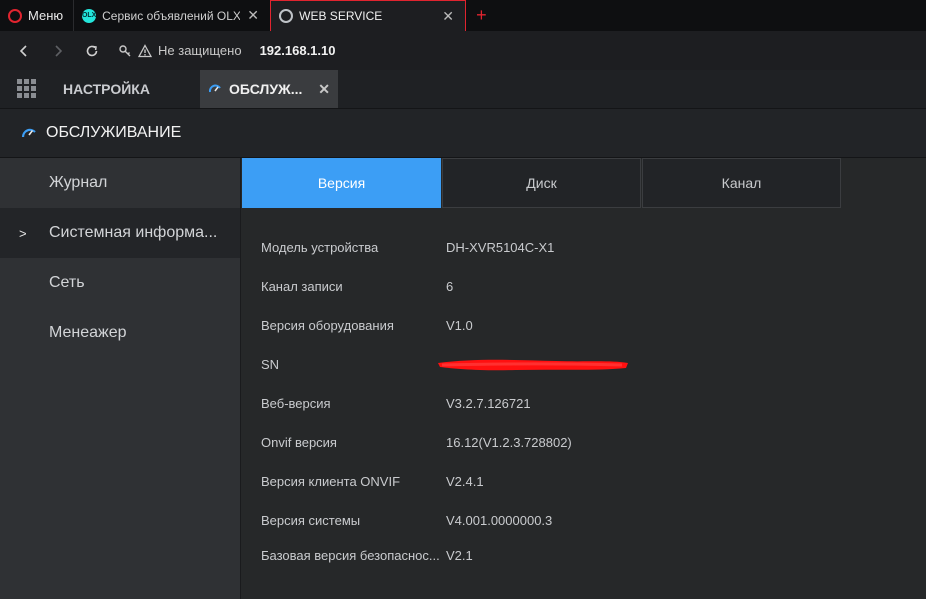 The image size is (926, 599). I want to click on info-value: V2.4.1, so click(465, 481).